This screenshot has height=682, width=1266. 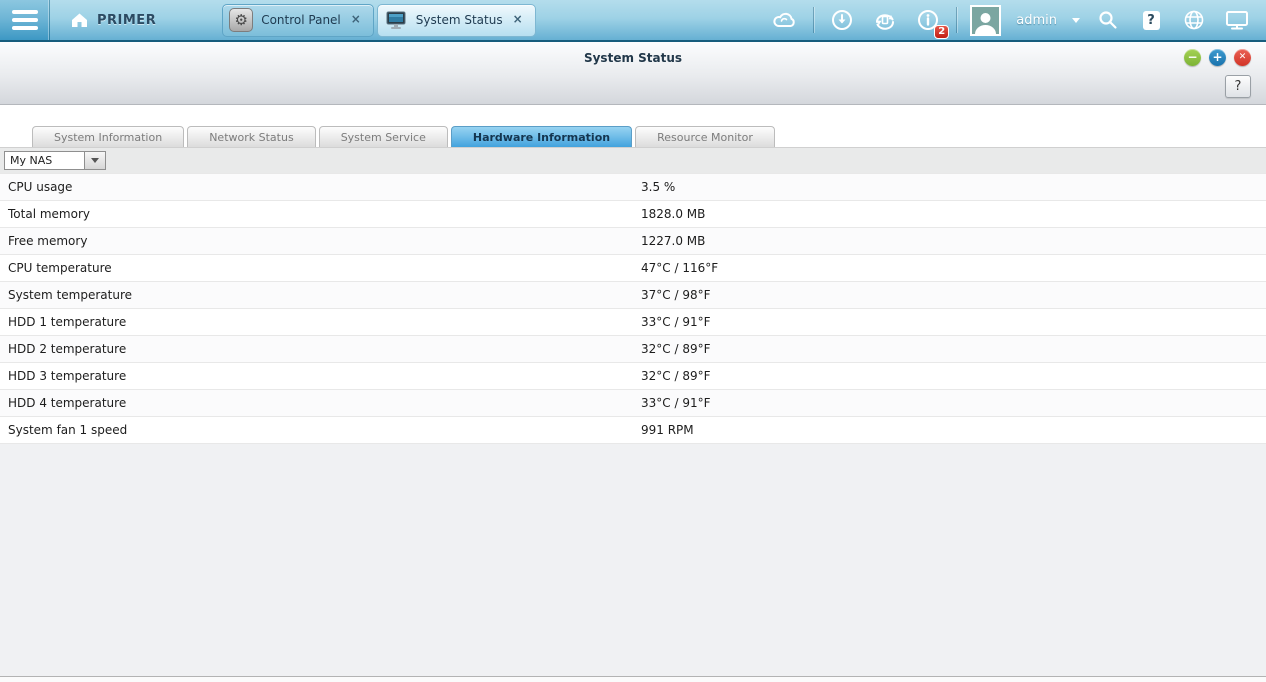 What do you see at coordinates (456, 20) in the screenshot?
I see `window-tab-system-status: System Status` at bounding box center [456, 20].